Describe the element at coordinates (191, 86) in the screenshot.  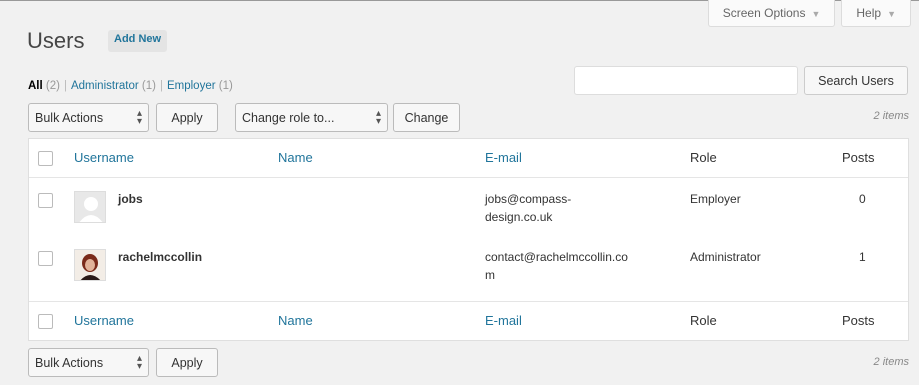
I see `filter-employer-label: Employer` at that location.